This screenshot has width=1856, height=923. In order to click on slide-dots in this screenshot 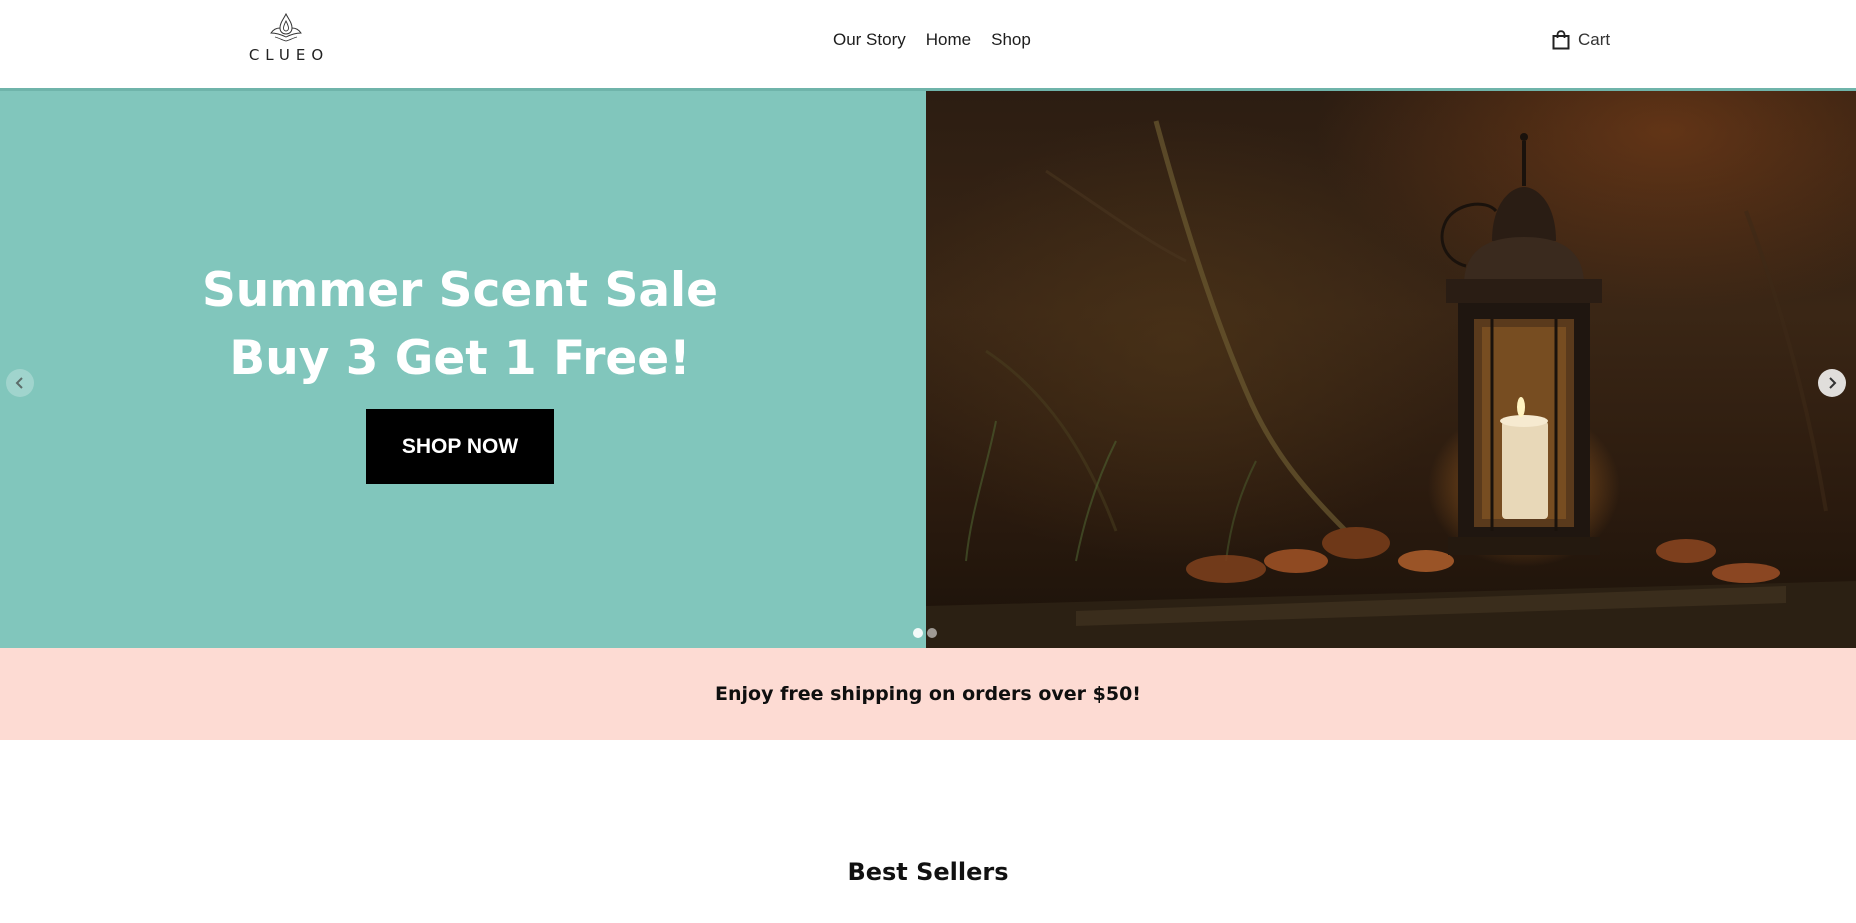, I will do `click(925, 633)`.